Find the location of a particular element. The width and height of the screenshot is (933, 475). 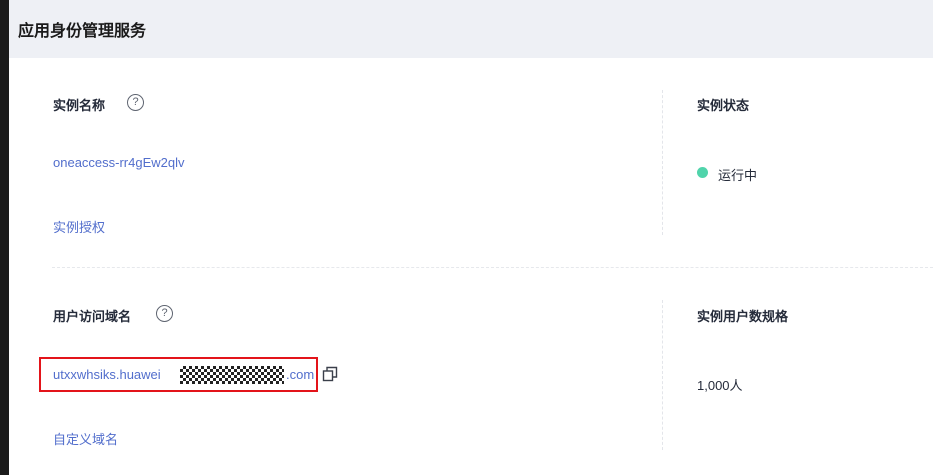

left-border-bar is located at coordinates (4, 237).